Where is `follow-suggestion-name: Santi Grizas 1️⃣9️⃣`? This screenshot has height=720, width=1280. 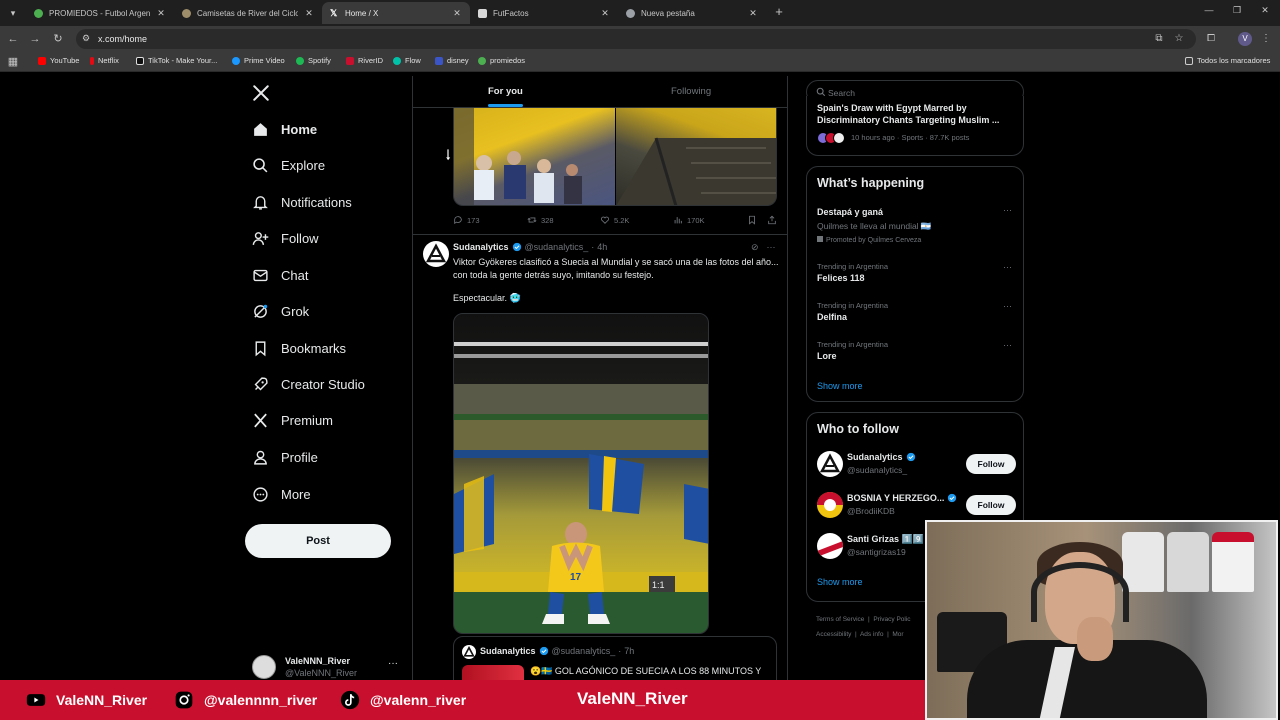
follow-suggestion-name: Santi Grizas 1️⃣9️⃣ is located at coordinates (885, 539).